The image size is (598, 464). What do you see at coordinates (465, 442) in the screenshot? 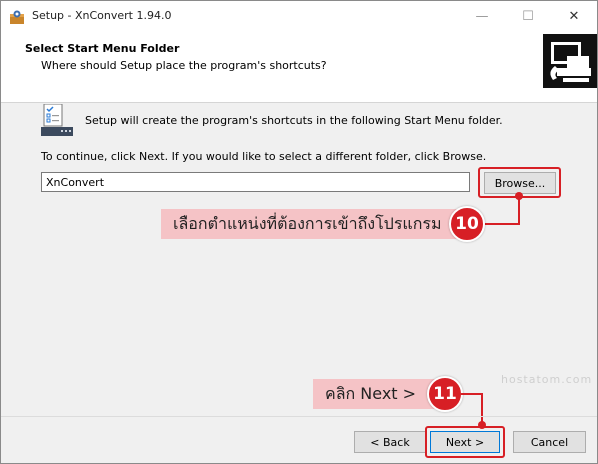
I see `next-highlight` at bounding box center [465, 442].